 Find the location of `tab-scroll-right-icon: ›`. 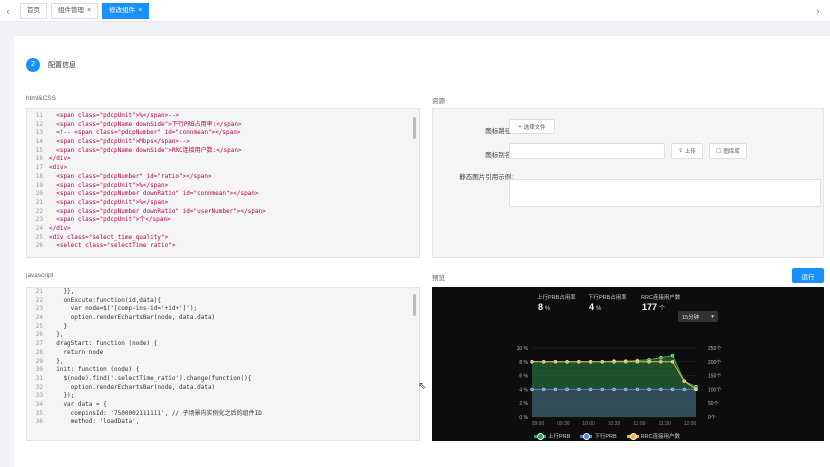

tab-scroll-right-icon: › is located at coordinates (818, 11).